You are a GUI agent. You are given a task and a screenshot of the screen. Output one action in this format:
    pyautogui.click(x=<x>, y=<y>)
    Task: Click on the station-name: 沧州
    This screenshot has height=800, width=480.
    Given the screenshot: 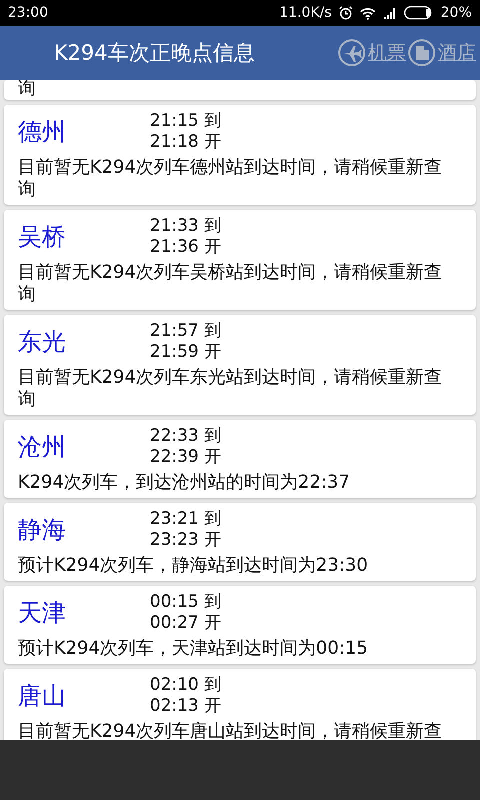 What is the action you would take?
    pyautogui.click(x=42, y=447)
    